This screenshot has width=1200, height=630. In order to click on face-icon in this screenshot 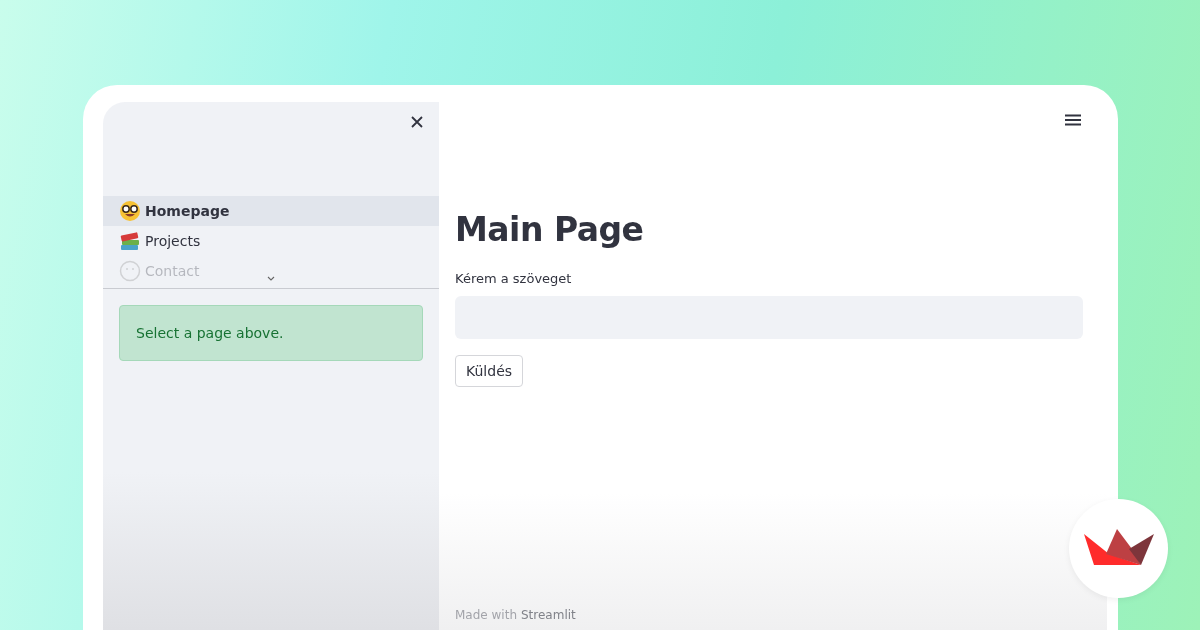, I will do `click(130, 271)`.